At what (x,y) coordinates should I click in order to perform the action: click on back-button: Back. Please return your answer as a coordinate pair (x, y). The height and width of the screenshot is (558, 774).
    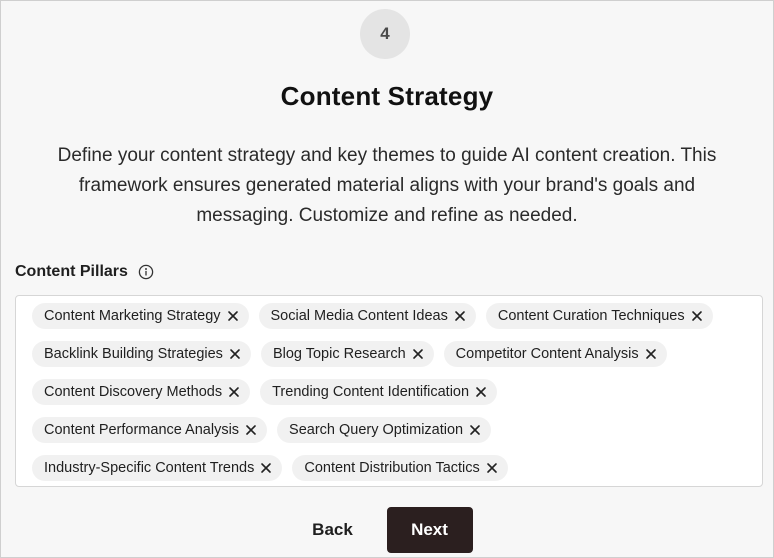
    Looking at the image, I should click on (333, 530).